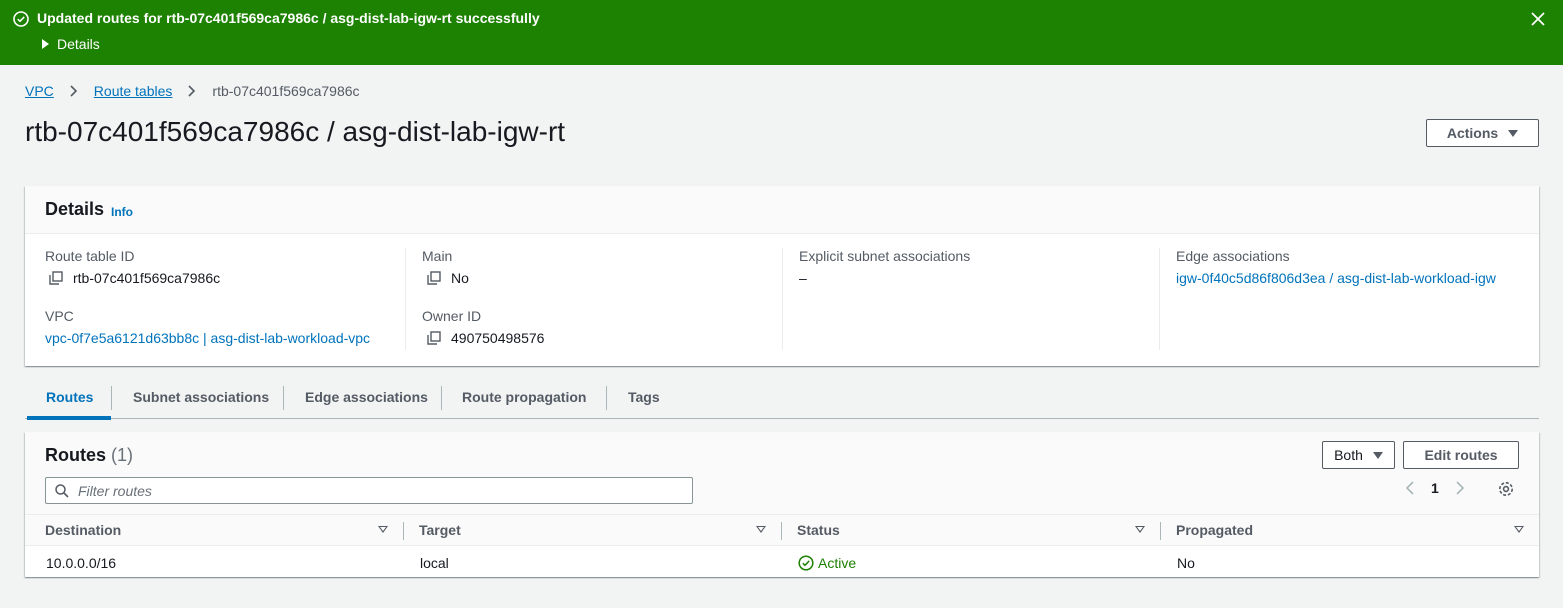  I want to click on active-tab-indicator, so click(69, 418).